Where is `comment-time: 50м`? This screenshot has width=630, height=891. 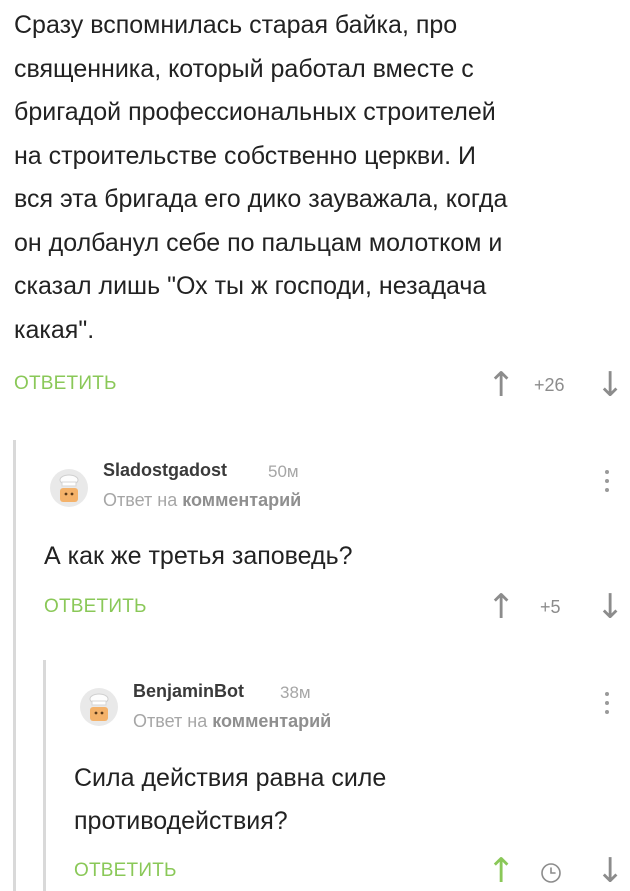 comment-time: 50м is located at coordinates (283, 471).